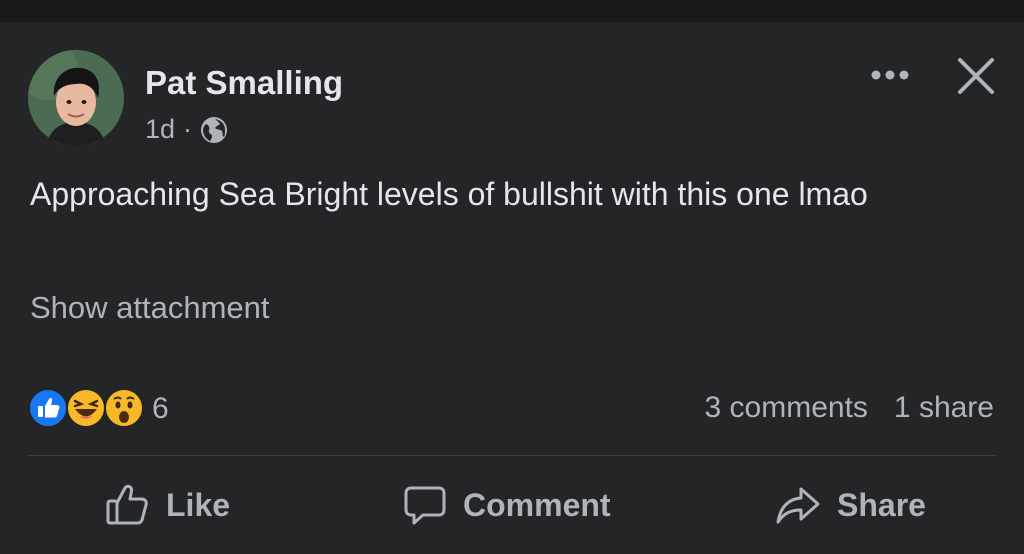 This screenshot has width=1024, height=554. Describe the element at coordinates (124, 408) in the screenshot. I see `wow-icon` at that location.